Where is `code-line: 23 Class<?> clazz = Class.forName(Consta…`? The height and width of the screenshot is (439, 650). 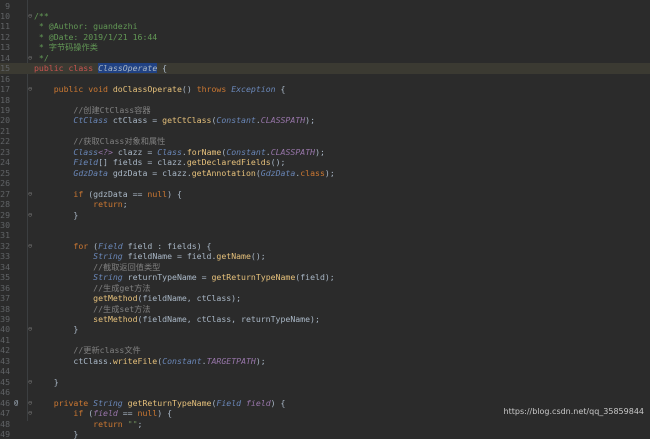
code-line: 23 Class<?> clazz = Class.forName(Consta… is located at coordinates (325, 152).